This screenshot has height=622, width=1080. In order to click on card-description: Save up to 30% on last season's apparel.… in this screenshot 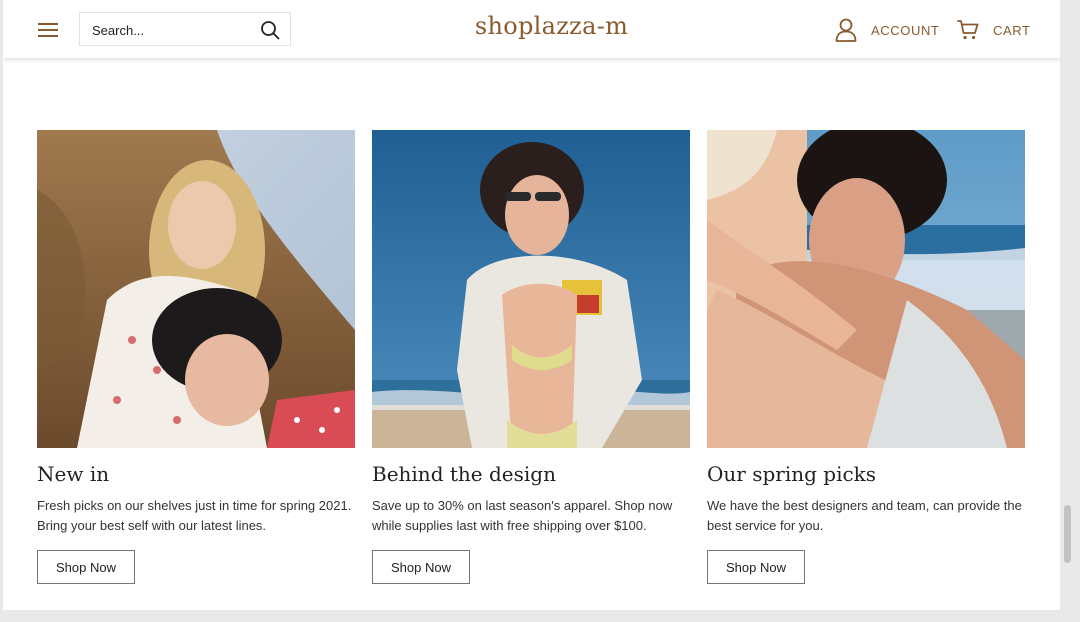, I will do `click(522, 515)`.